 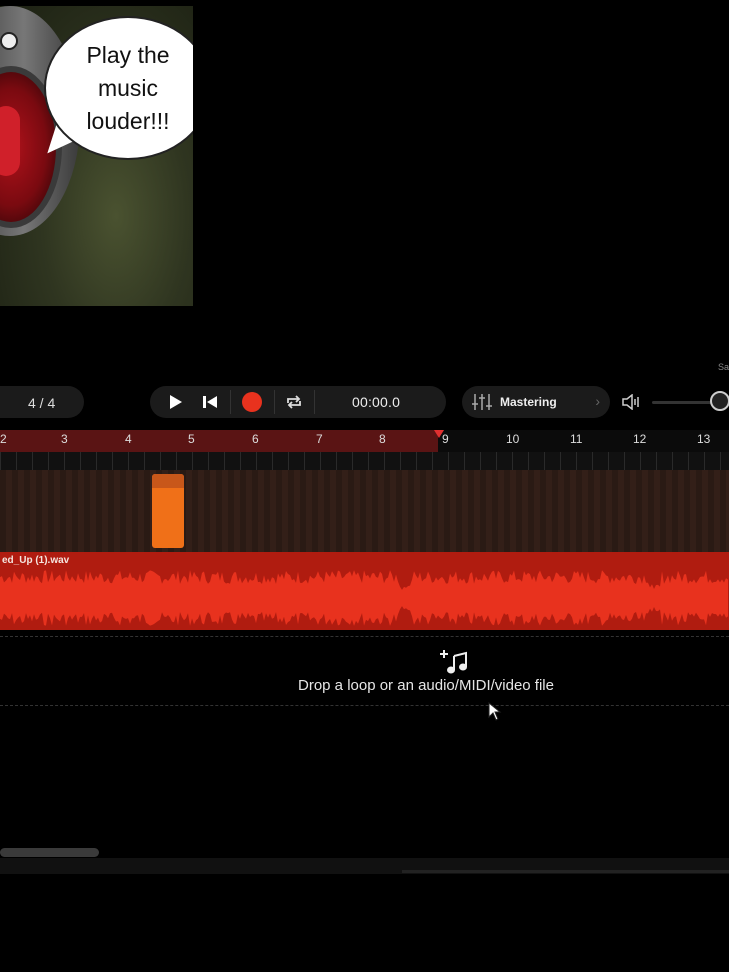 What do you see at coordinates (128, 87) in the screenshot?
I see `speech-bubble-text: Play the music louder!!!` at bounding box center [128, 87].